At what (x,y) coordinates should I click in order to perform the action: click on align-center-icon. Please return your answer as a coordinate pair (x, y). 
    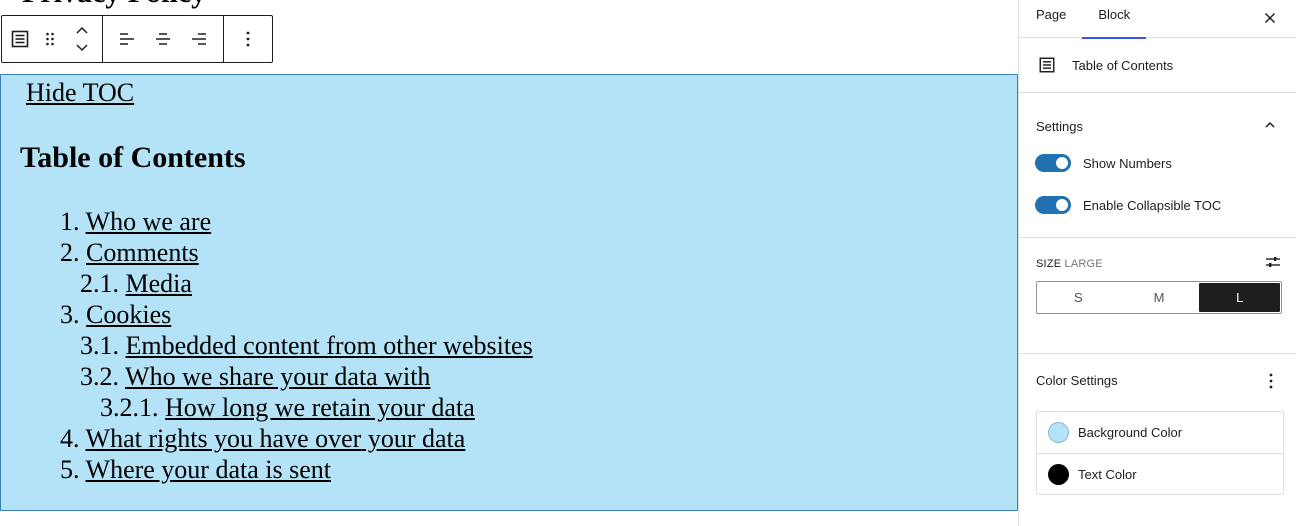
    Looking at the image, I should click on (163, 39).